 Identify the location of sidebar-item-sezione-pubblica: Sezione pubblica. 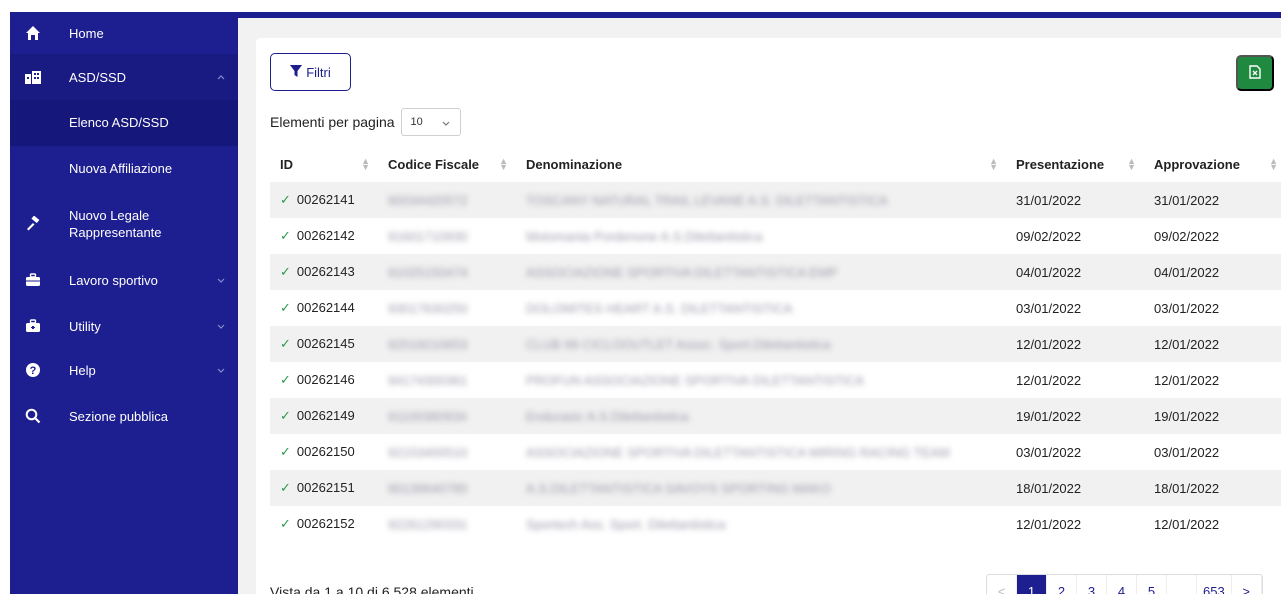
(124, 416).